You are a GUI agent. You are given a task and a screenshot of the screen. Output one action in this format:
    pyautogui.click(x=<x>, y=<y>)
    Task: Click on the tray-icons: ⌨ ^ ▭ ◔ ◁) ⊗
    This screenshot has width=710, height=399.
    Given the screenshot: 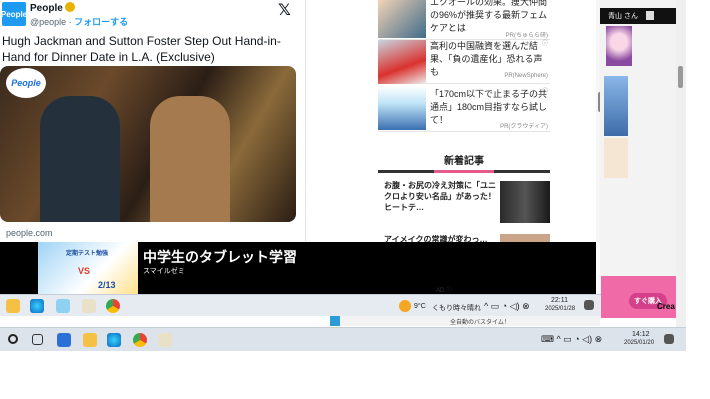 What is the action you would take?
    pyautogui.click(x=571, y=339)
    